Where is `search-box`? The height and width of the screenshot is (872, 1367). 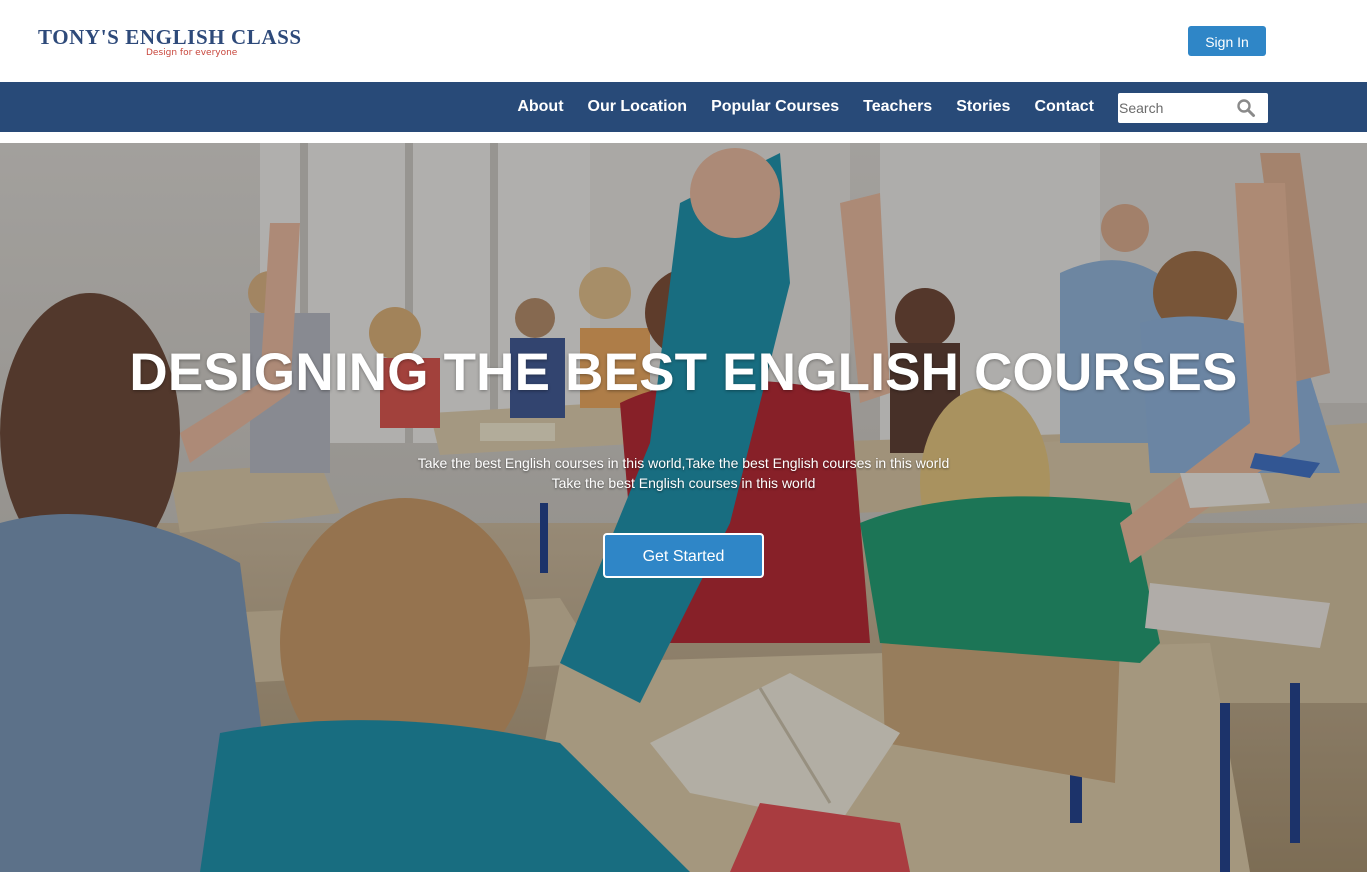 search-box is located at coordinates (1193, 108).